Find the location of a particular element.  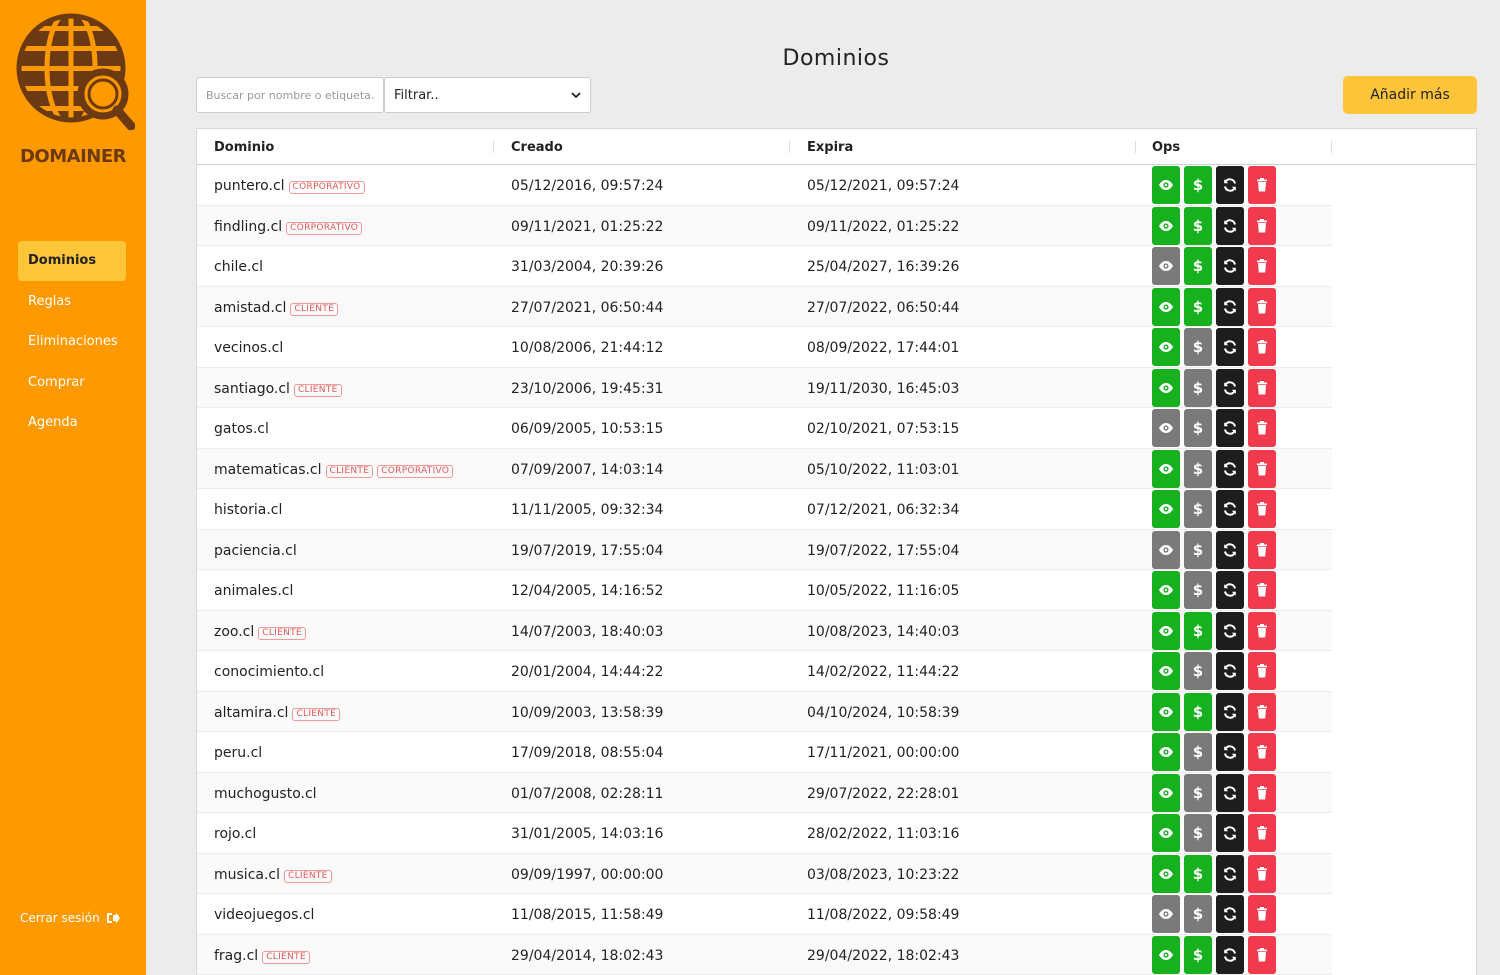

column-header-expira: Expira is located at coordinates (830, 147).